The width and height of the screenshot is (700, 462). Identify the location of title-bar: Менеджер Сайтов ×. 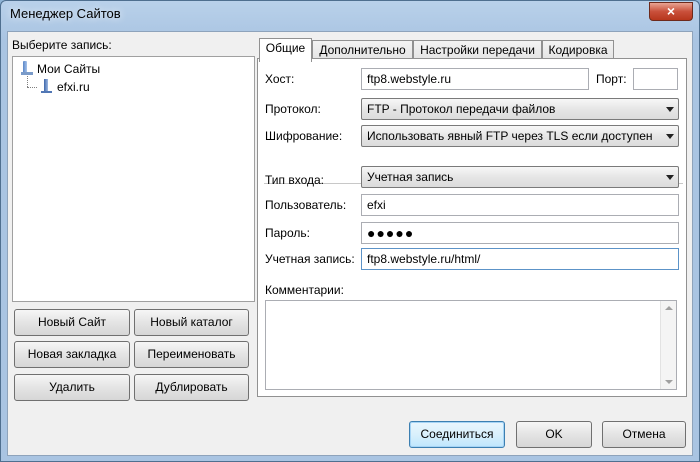
(350, 15).